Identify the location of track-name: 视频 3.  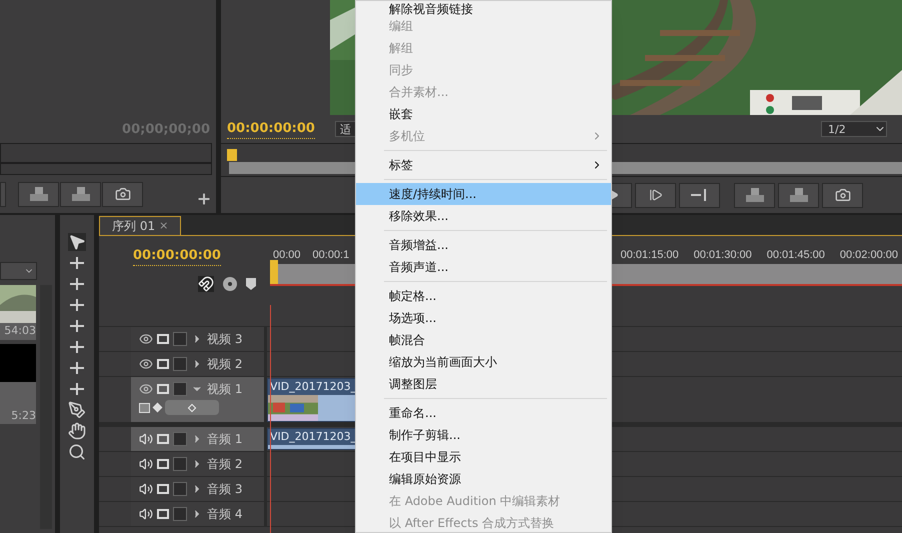
(224, 339).